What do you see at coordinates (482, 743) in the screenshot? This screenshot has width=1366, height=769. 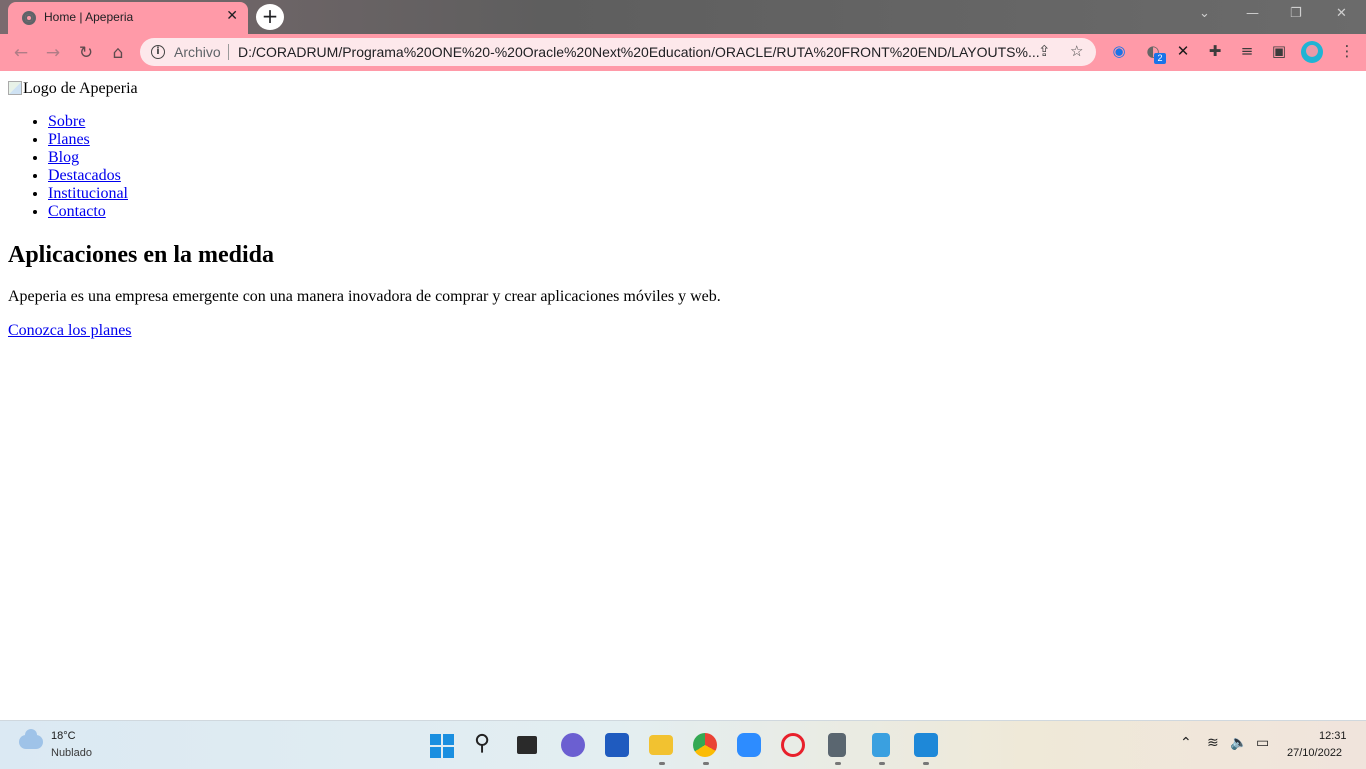 I see `search-icon: ⚲` at bounding box center [482, 743].